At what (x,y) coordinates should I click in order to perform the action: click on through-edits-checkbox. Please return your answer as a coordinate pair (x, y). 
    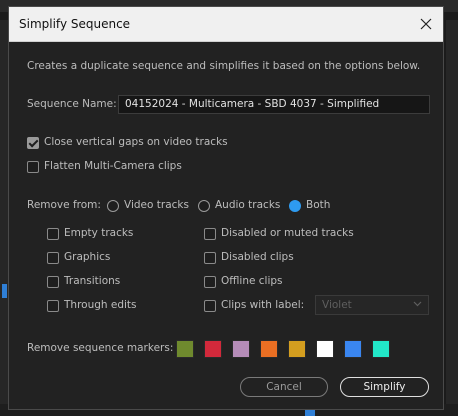
    Looking at the image, I should click on (53, 306).